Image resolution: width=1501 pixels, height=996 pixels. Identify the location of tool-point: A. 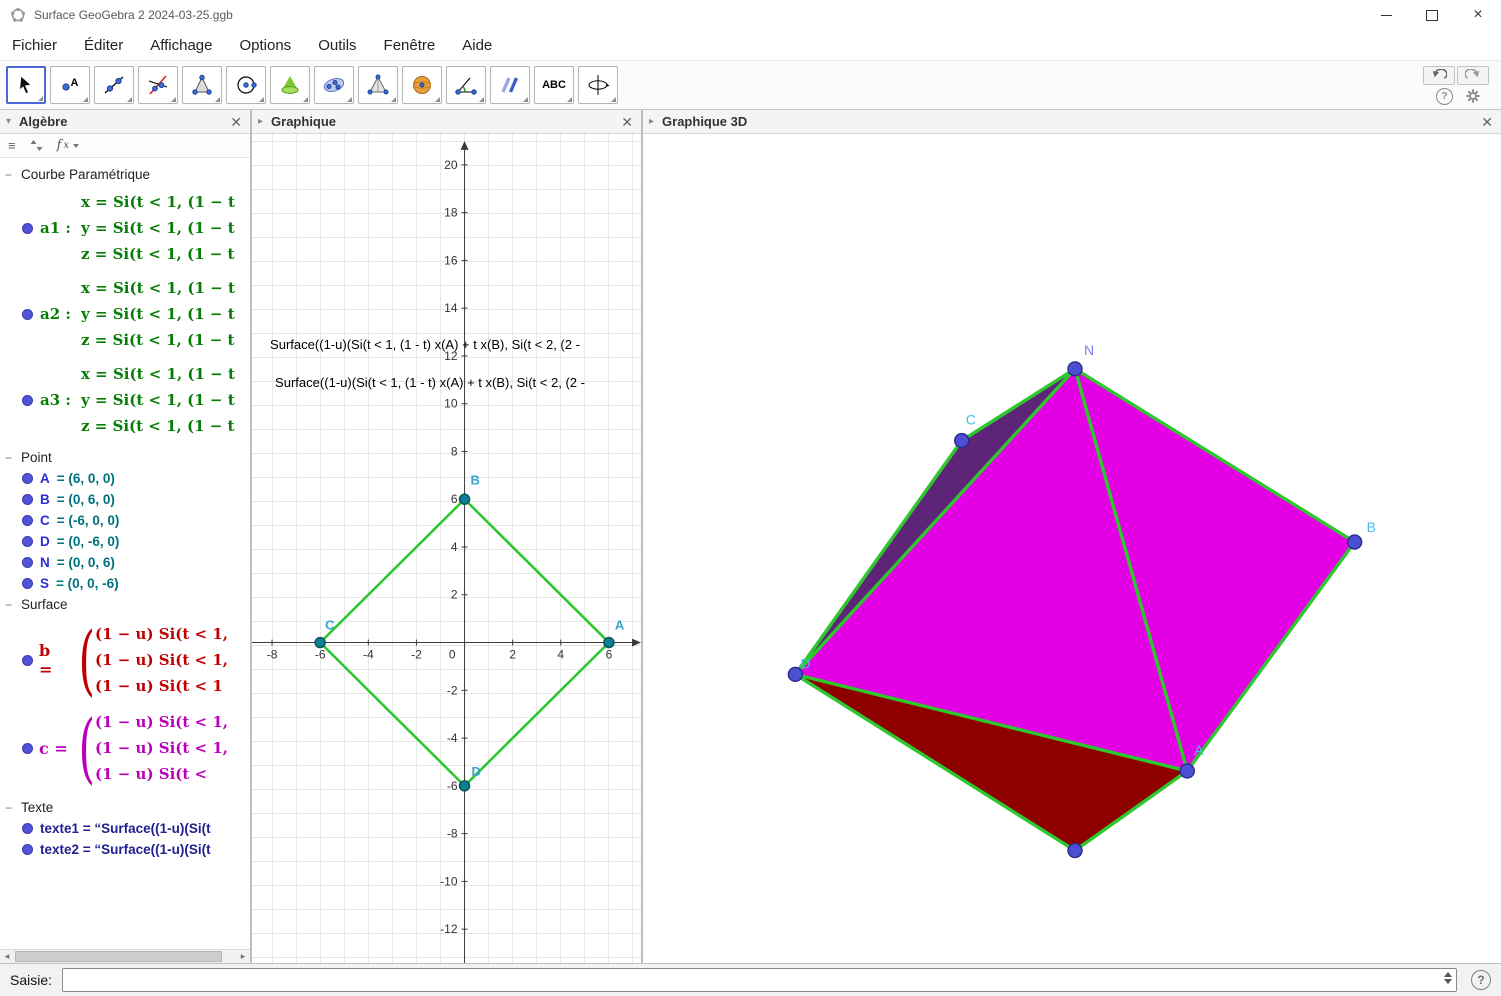
(70, 85).